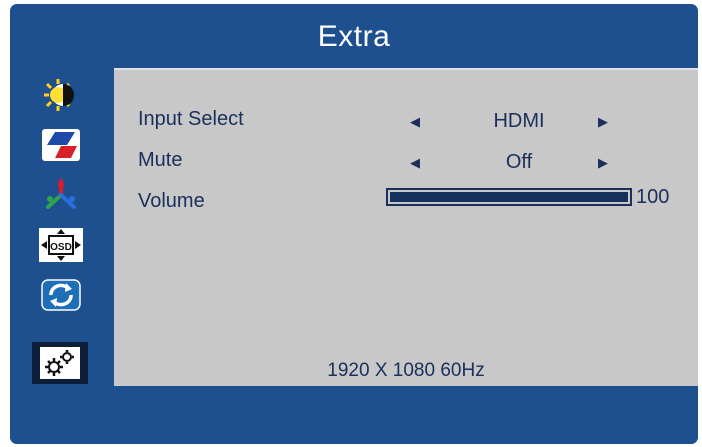 The height and width of the screenshot is (447, 702). What do you see at coordinates (415, 122) in the screenshot?
I see `input-select-left-arrow: ◀` at bounding box center [415, 122].